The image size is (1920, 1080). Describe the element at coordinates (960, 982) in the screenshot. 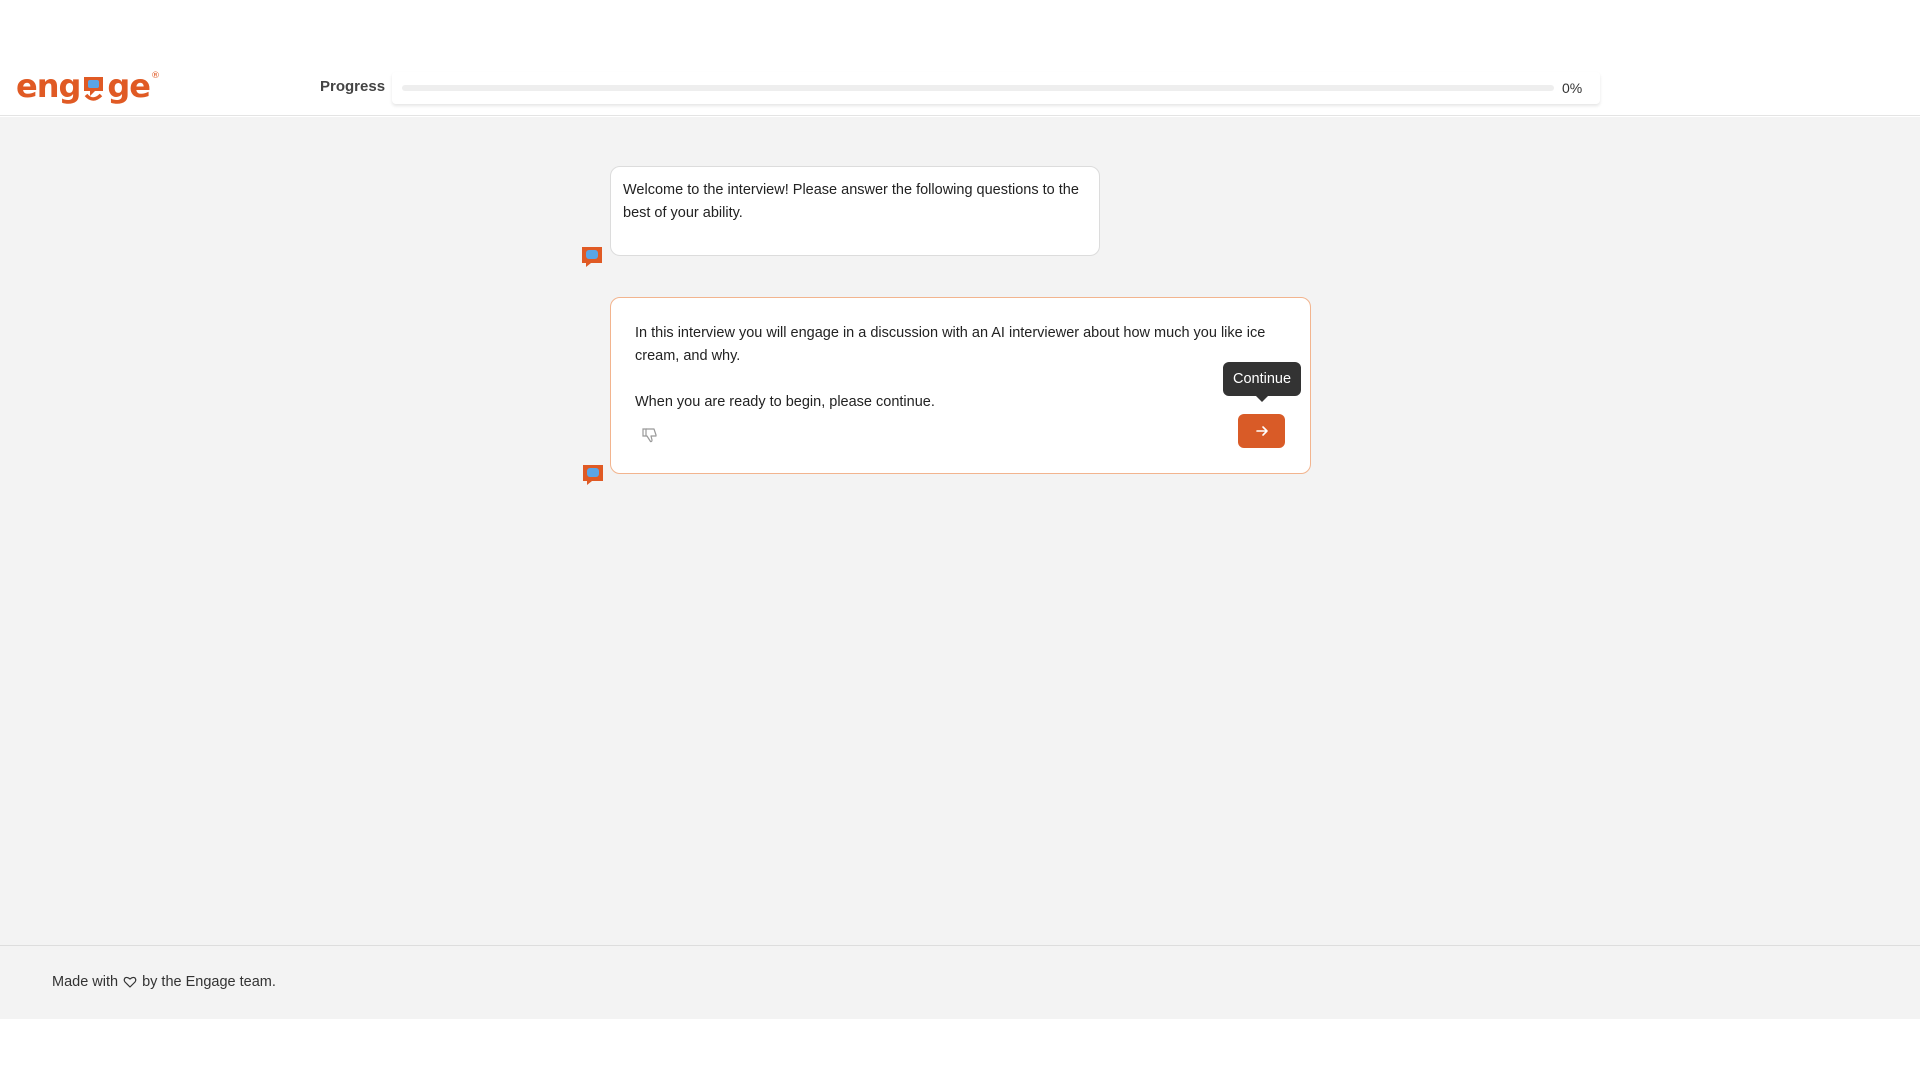

I see `footer: Made with by the Engage team.` at that location.